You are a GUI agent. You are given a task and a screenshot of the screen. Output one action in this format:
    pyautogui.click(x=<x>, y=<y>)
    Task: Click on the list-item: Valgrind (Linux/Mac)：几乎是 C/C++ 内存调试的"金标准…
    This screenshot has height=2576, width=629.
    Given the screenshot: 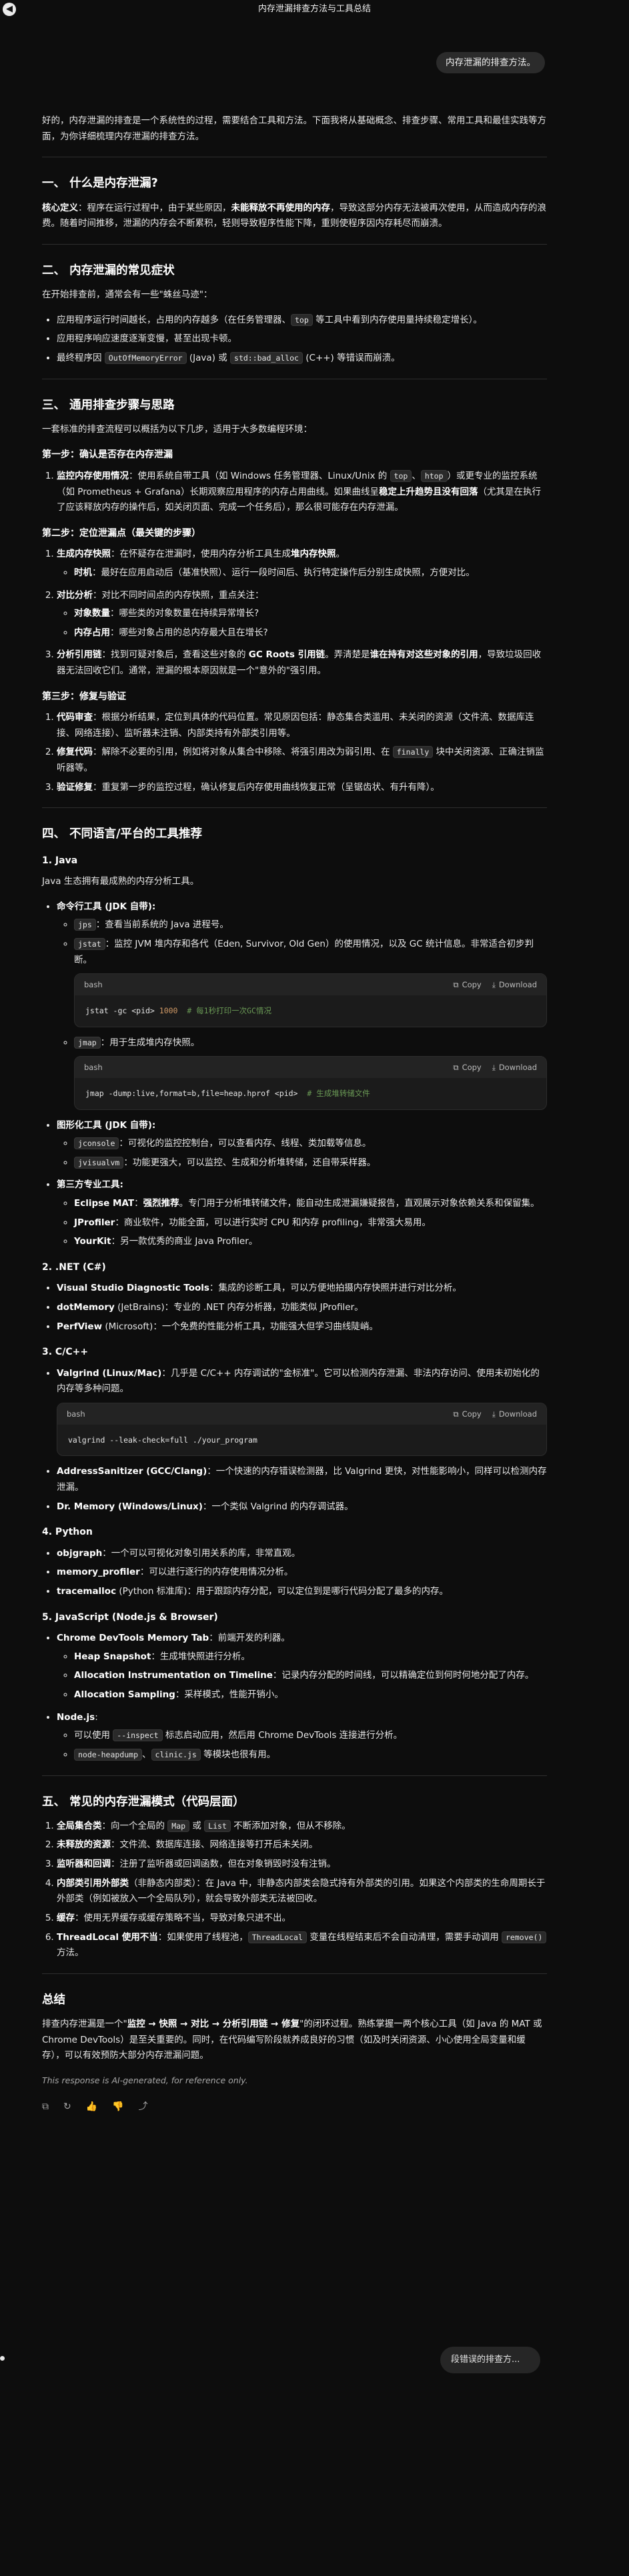 What is the action you would take?
    pyautogui.click(x=302, y=1411)
    